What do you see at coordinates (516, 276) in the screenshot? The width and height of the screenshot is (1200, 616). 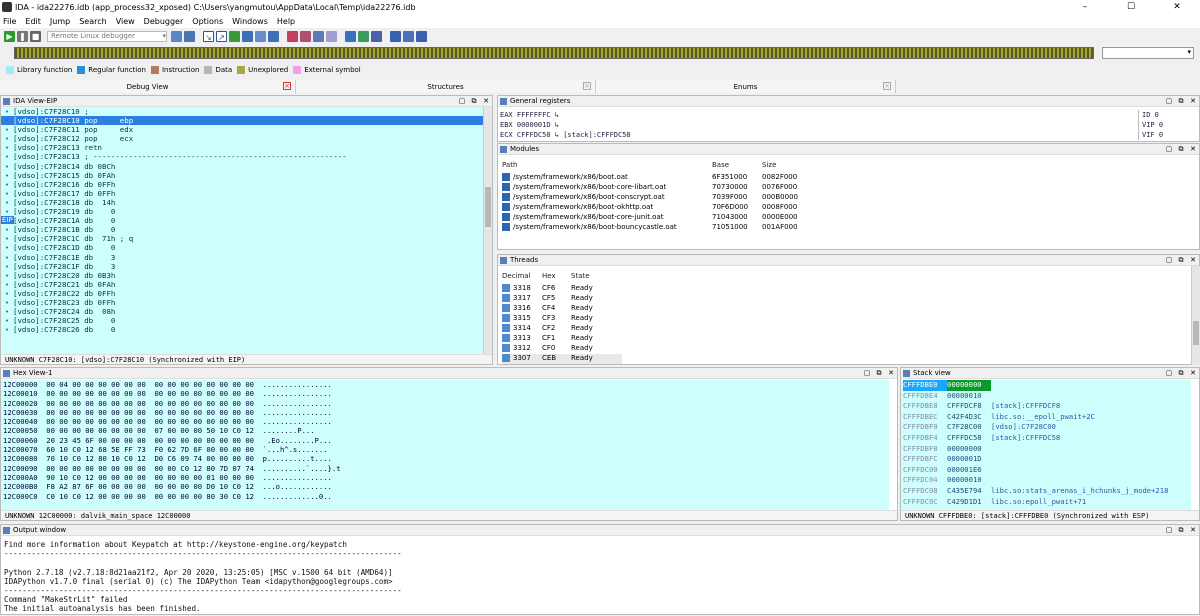 I see `column-header-decimal: Decimal` at bounding box center [516, 276].